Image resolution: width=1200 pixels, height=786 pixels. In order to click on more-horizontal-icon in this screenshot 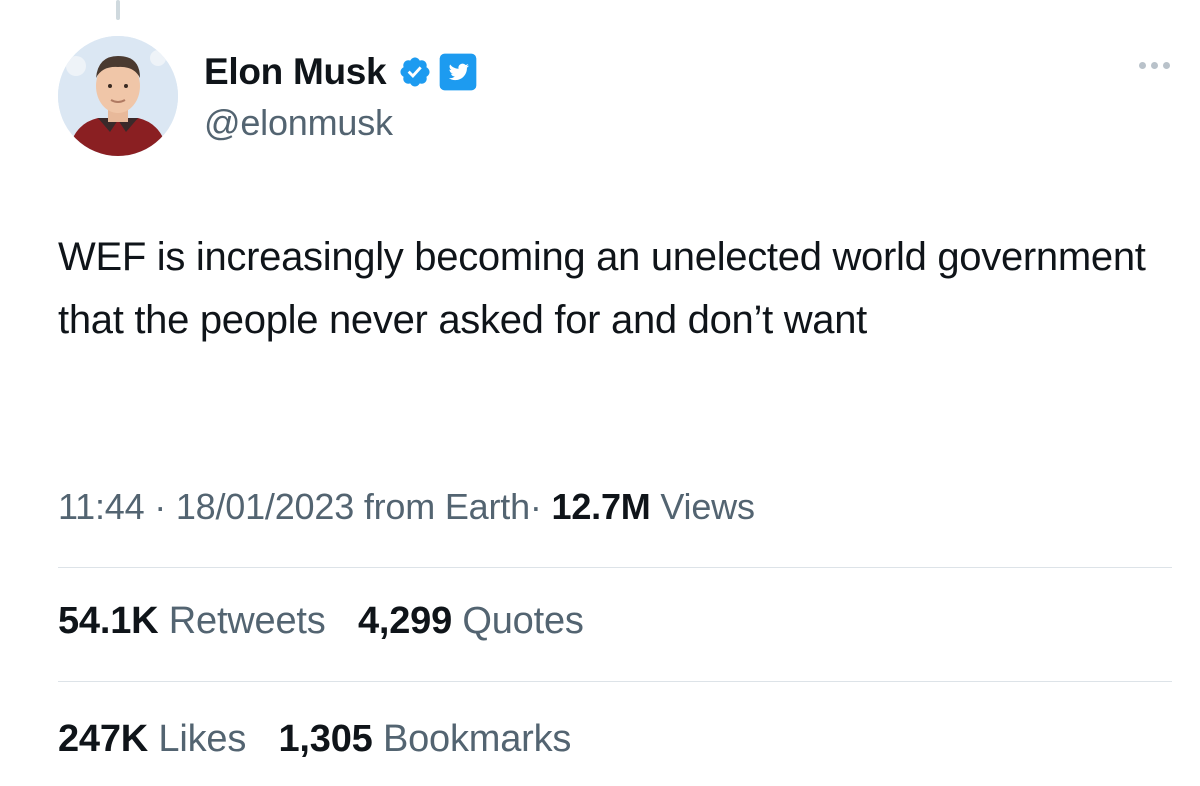, I will do `click(1154, 65)`.